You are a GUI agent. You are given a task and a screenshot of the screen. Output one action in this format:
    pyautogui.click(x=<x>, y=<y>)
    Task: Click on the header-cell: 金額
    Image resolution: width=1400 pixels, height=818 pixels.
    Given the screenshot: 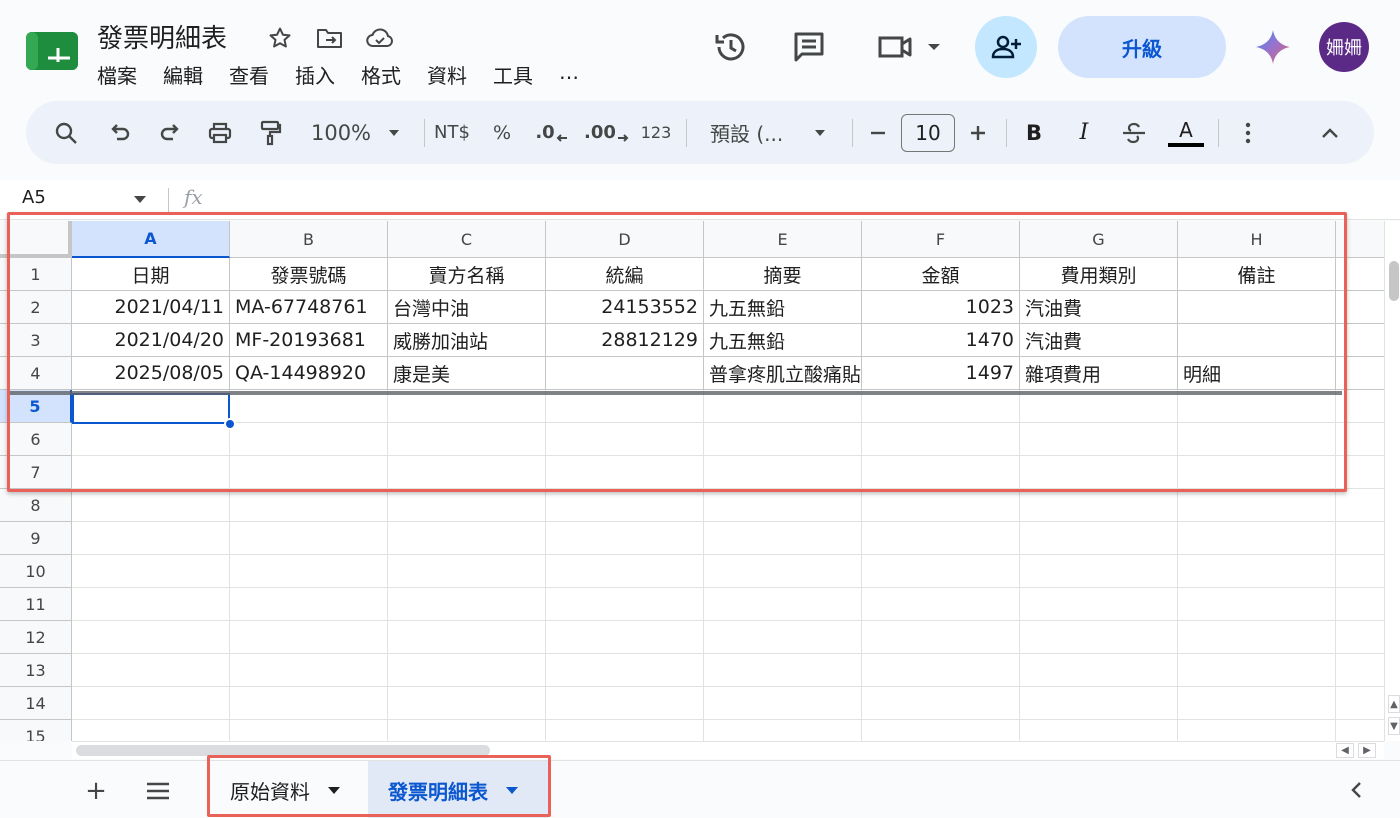 What is the action you would take?
    pyautogui.click(x=941, y=274)
    